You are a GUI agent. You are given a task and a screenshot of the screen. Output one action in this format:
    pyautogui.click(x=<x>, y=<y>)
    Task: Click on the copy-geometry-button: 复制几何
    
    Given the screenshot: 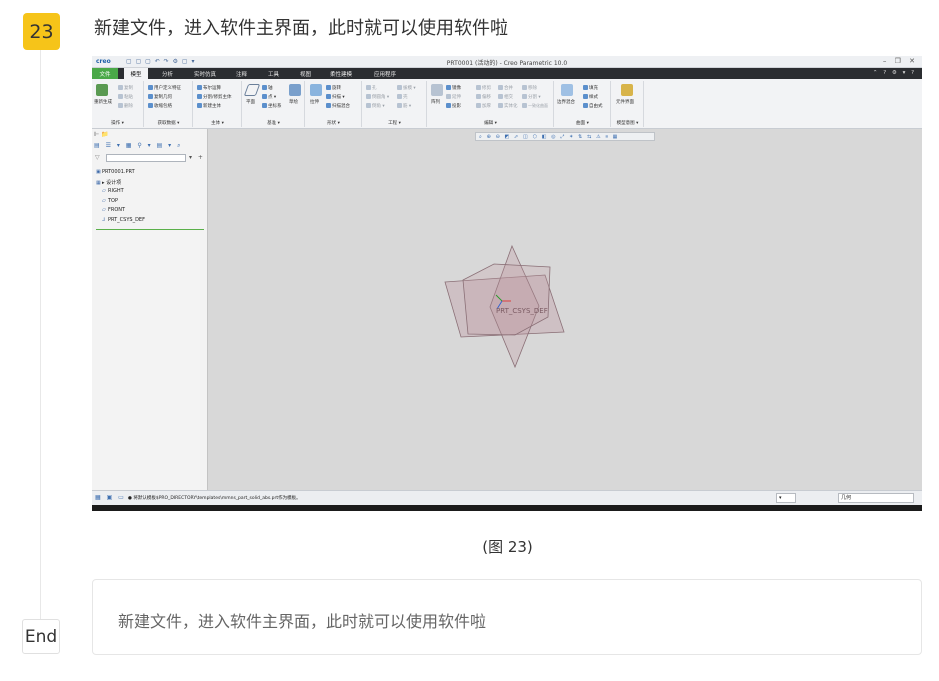 What is the action you would take?
    pyautogui.click(x=160, y=97)
    